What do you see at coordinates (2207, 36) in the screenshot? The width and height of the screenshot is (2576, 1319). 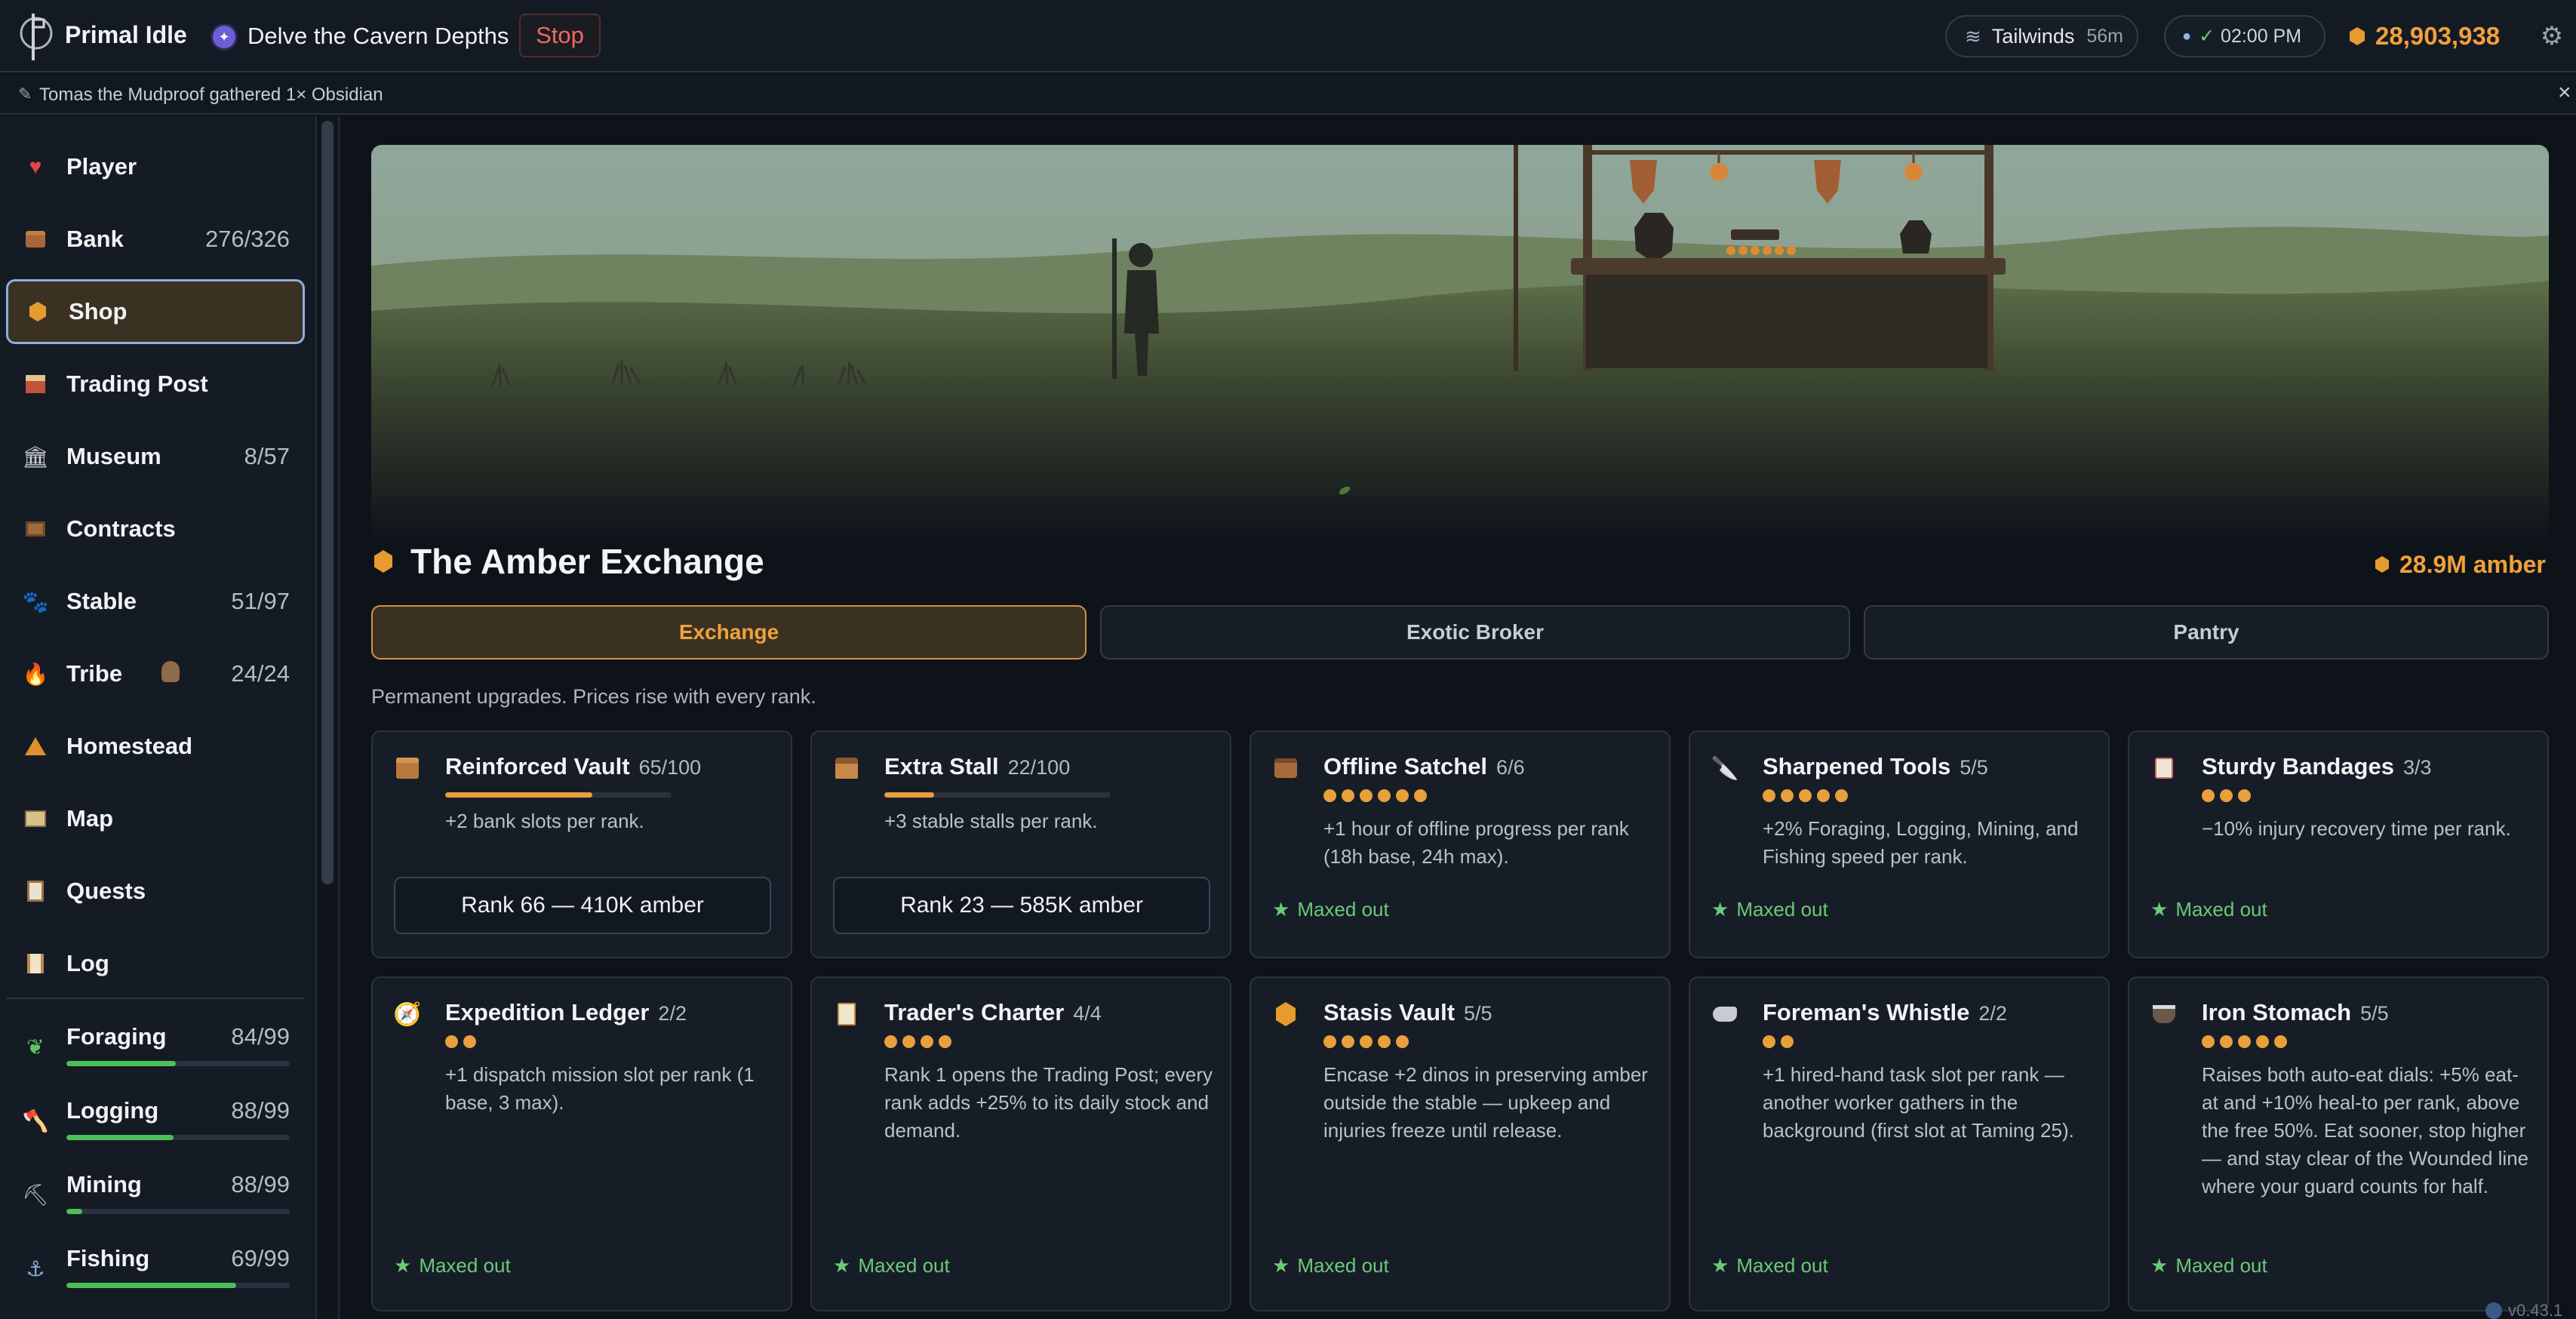 I see `check-icon: ✓` at bounding box center [2207, 36].